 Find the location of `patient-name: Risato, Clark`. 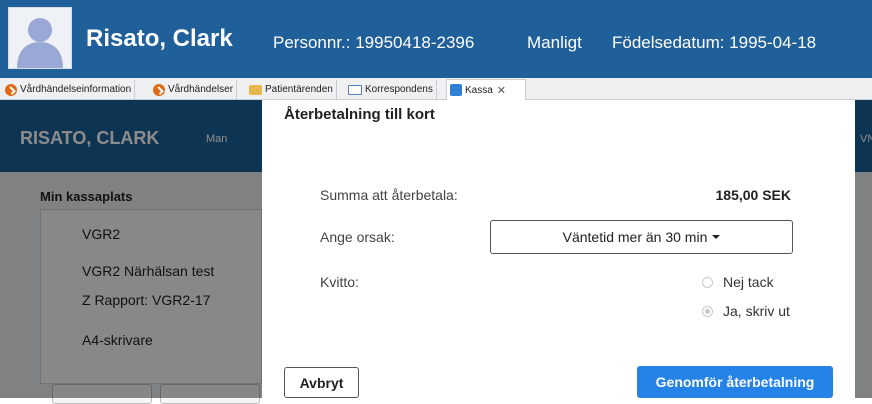

patient-name: Risato, Clark is located at coordinates (159, 38).